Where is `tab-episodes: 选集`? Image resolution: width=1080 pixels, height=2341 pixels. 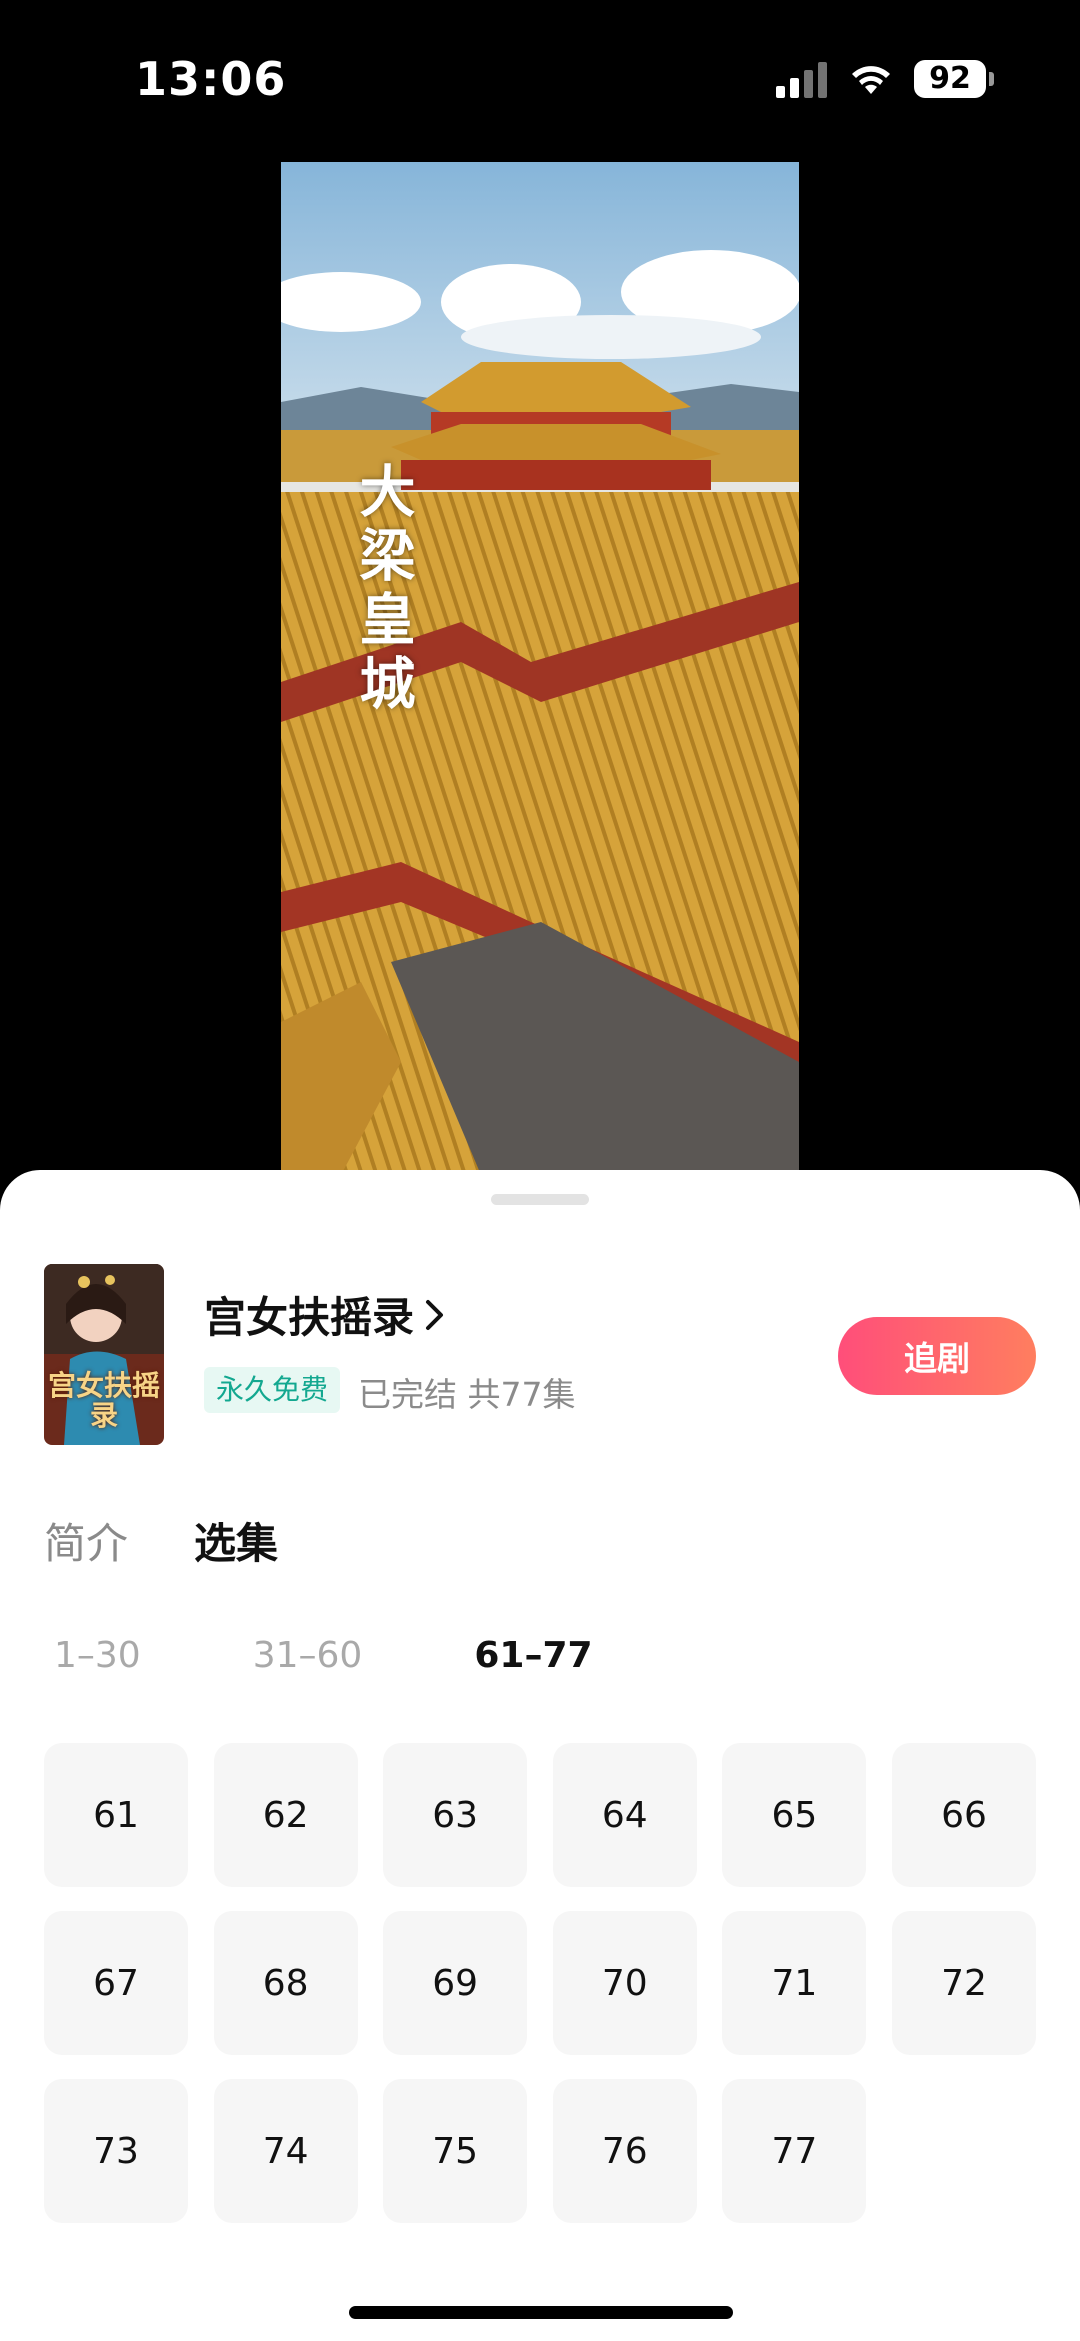
tab-episodes: 选集 is located at coordinates (236, 1540).